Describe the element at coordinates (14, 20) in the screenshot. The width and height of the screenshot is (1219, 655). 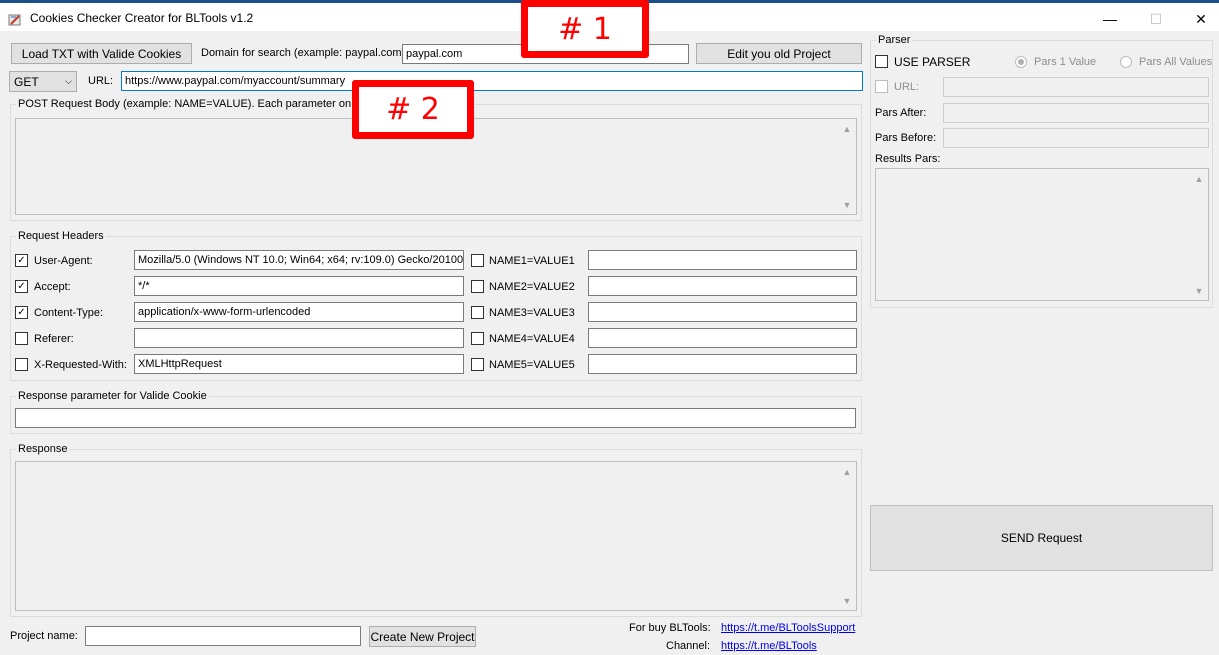
I see `app-icon` at that location.